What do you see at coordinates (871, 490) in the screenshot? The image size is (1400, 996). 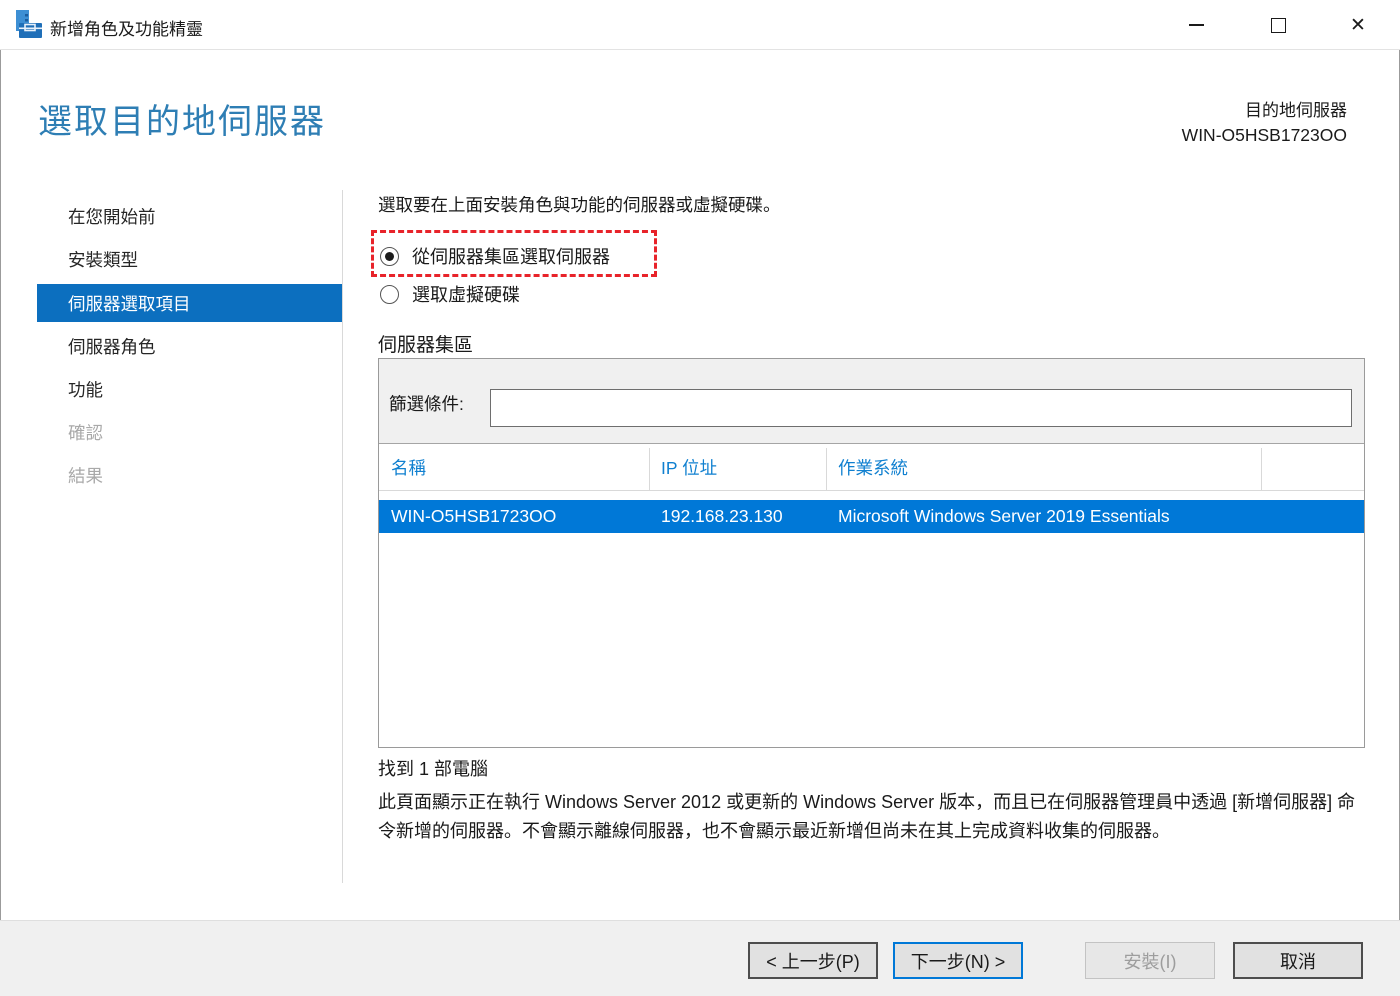 I see `header-underline` at bounding box center [871, 490].